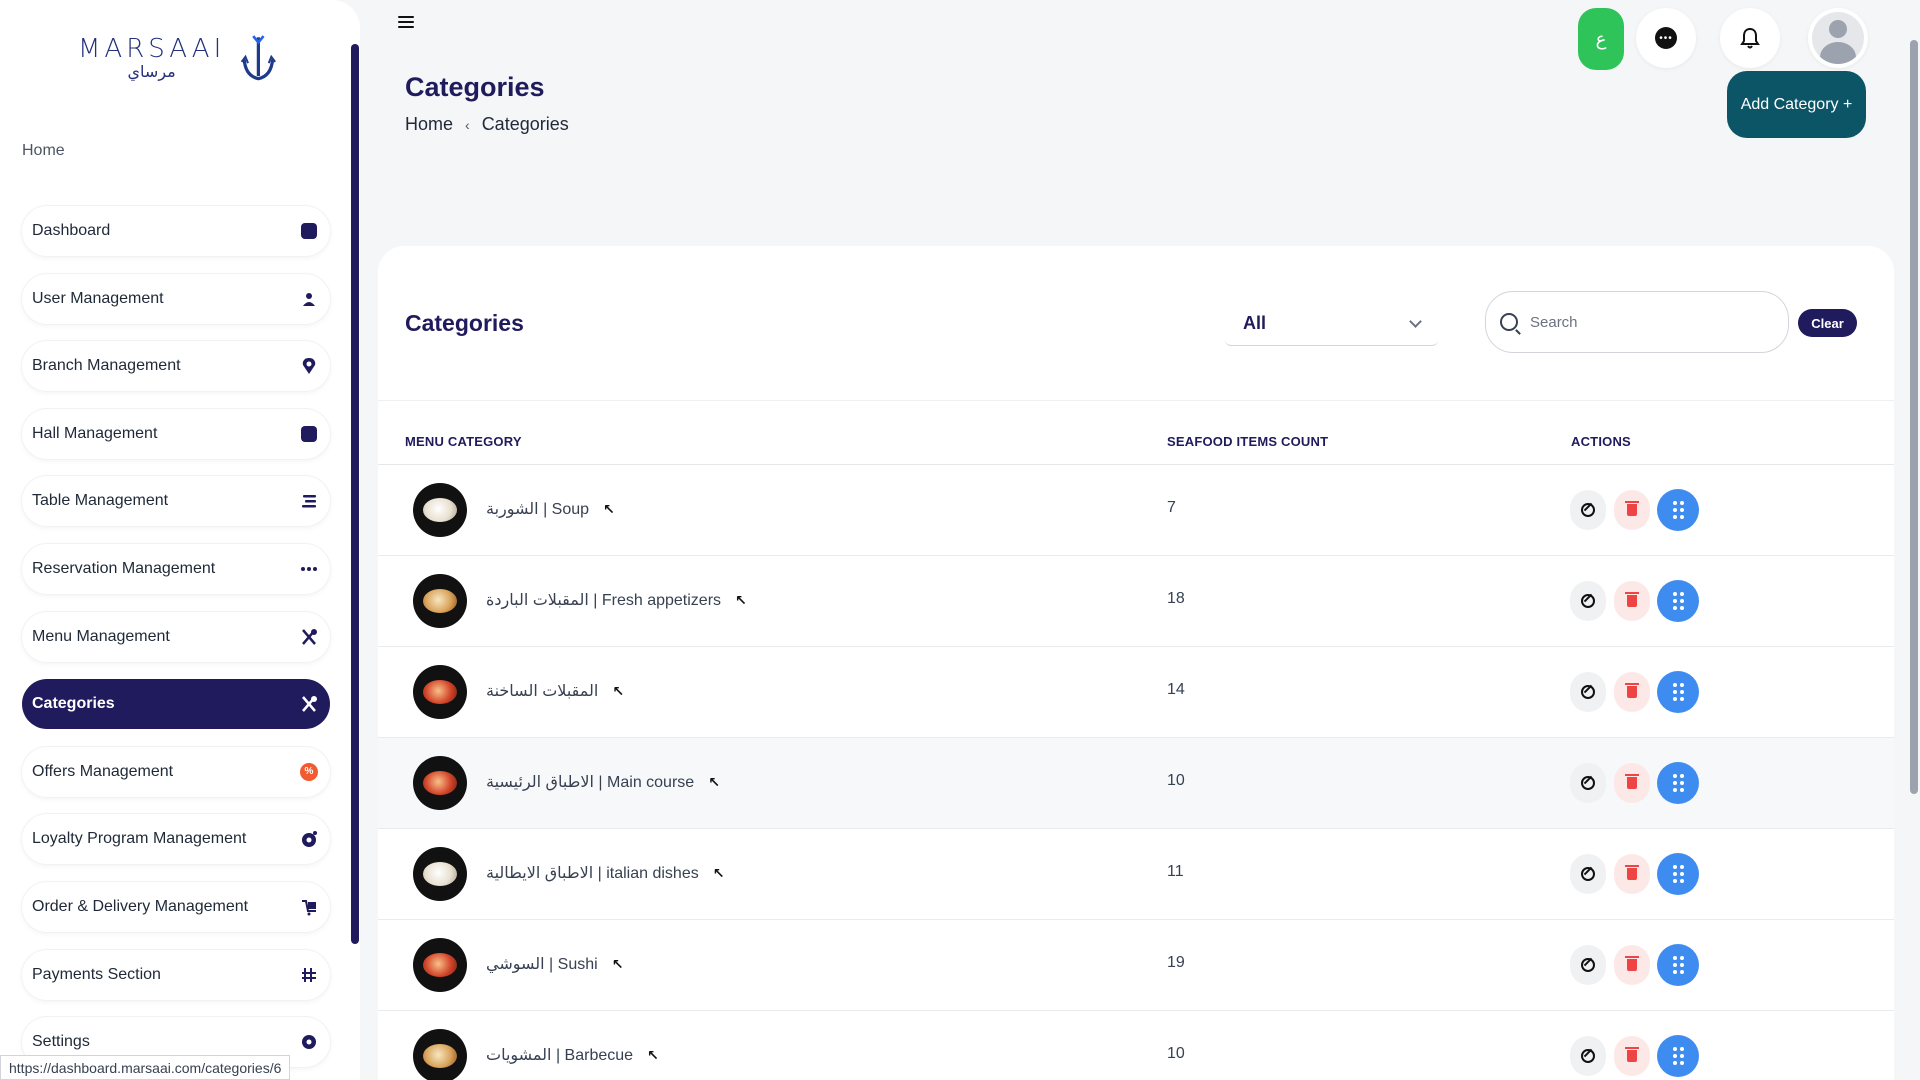  What do you see at coordinates (103, 771) in the screenshot?
I see `sidebar-item-label: Offers Management` at bounding box center [103, 771].